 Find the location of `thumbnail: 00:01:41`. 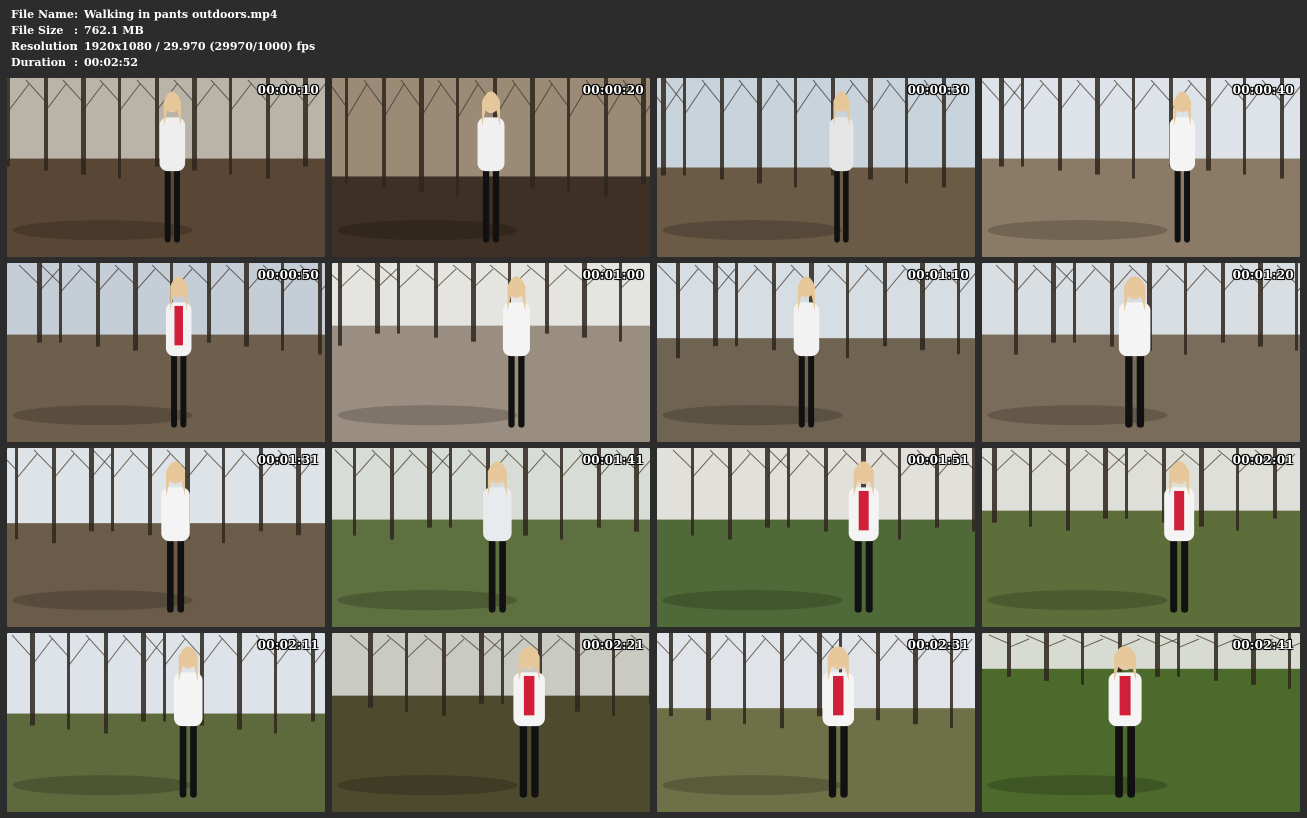

thumbnail: 00:01:41 is located at coordinates (491, 537).